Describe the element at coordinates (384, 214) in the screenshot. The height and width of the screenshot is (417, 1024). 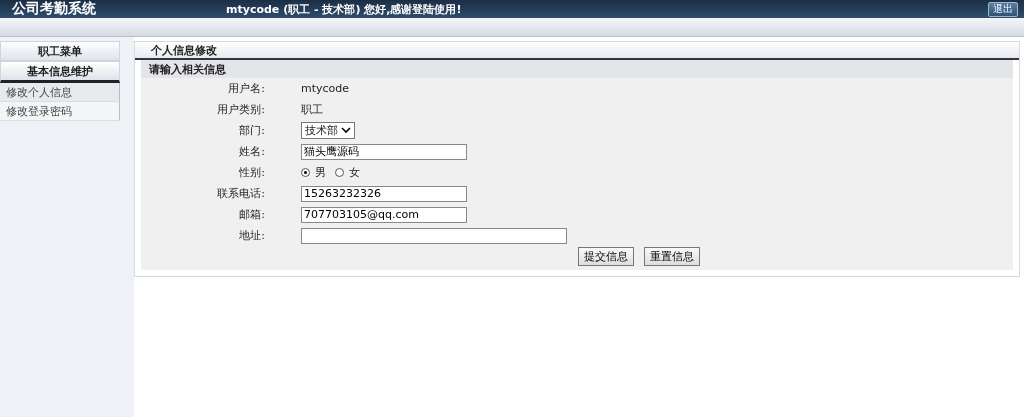
I see `input-field: 707703105@qq.com` at that location.